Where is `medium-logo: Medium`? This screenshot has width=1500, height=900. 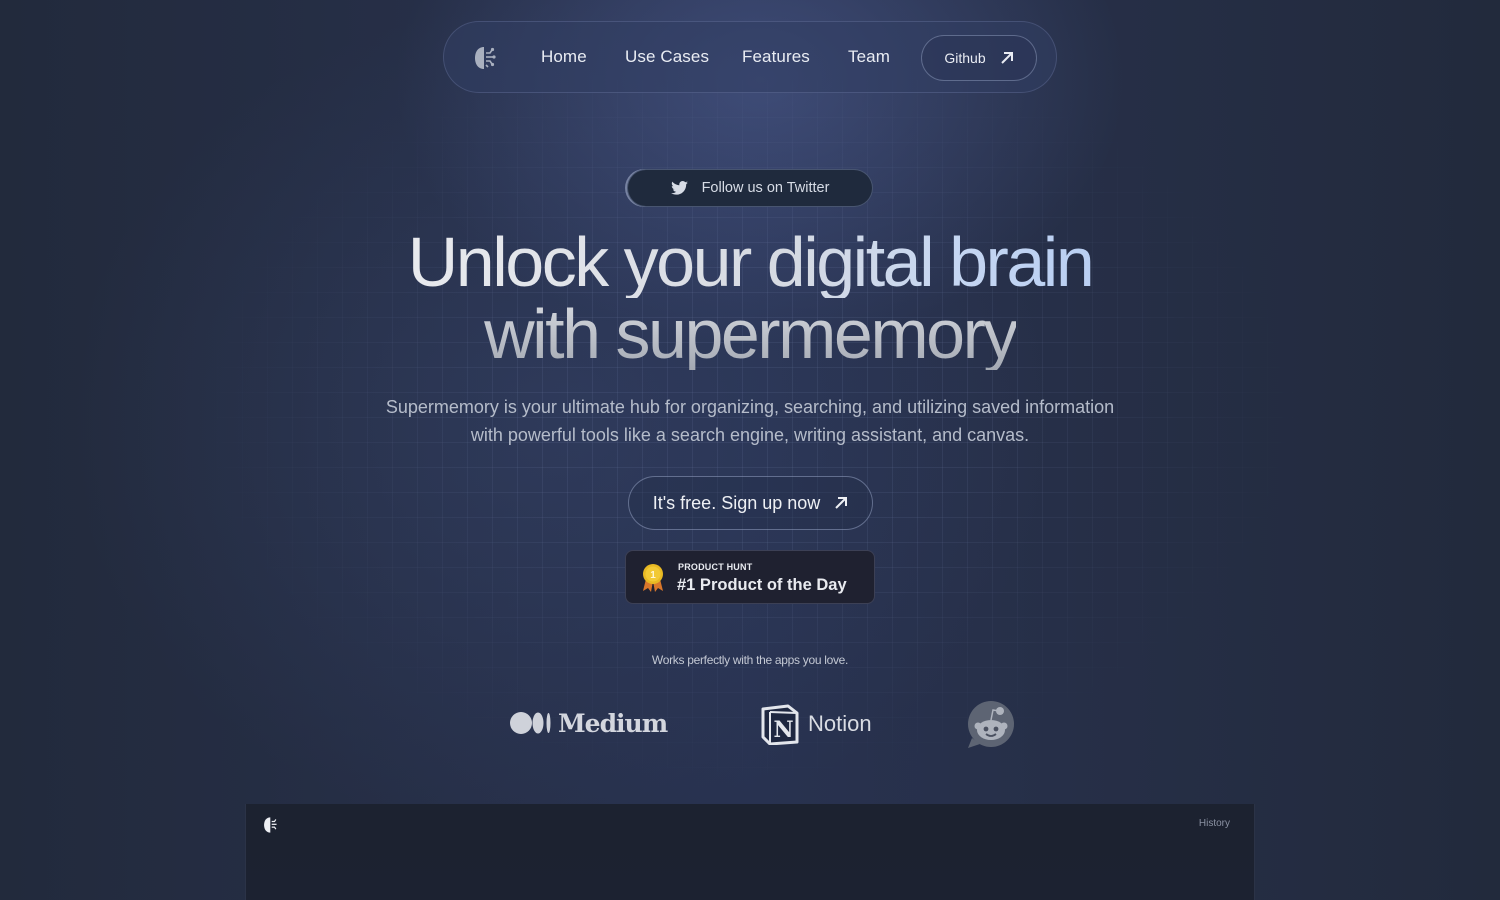
medium-logo: Medium is located at coordinates (589, 723).